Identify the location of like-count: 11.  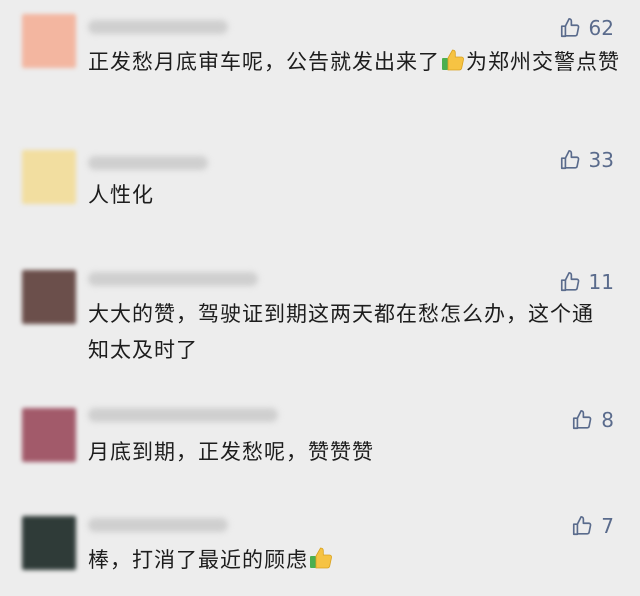
(601, 282).